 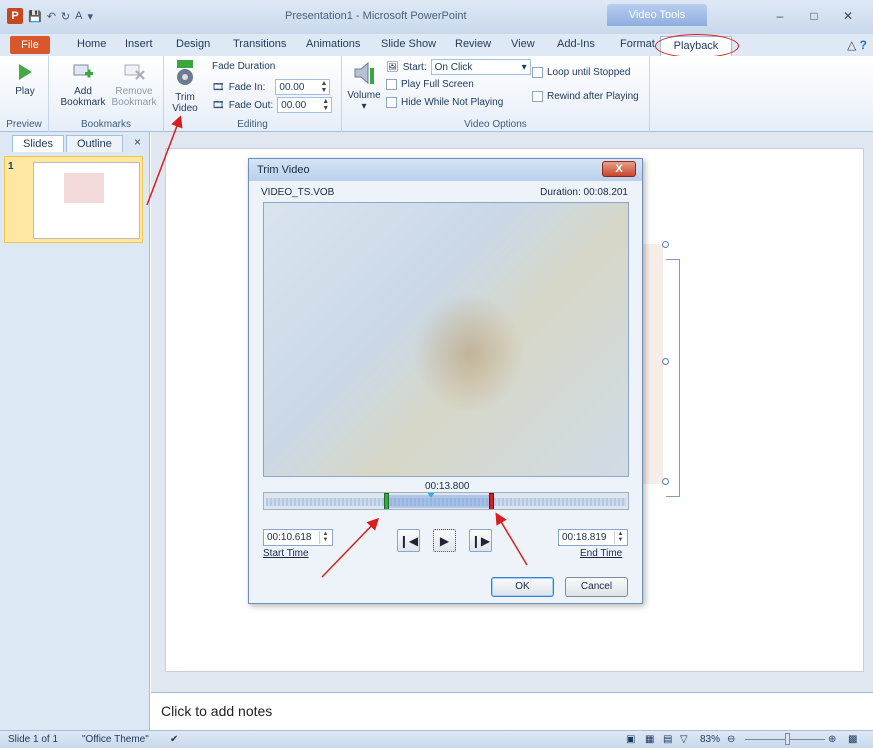 What do you see at coordinates (537, 96) in the screenshot?
I see `rewind-after-playing-checkbox` at bounding box center [537, 96].